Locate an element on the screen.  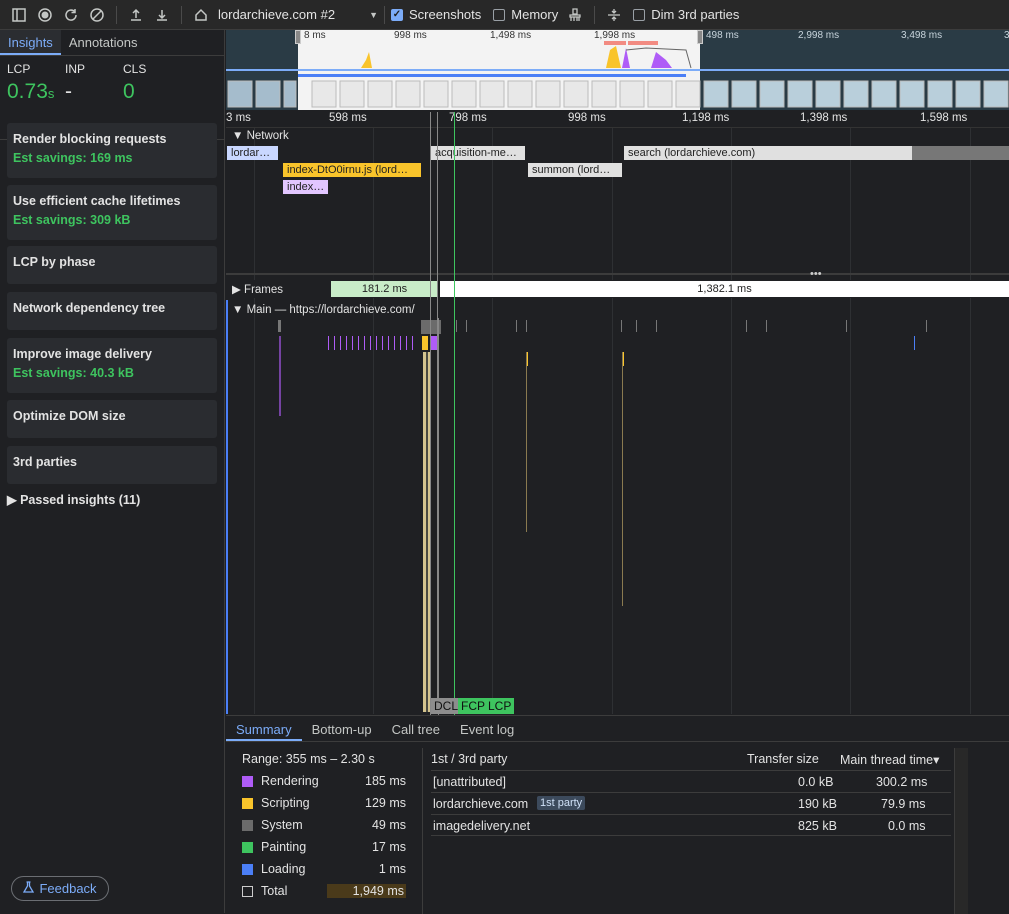
column-header-main-thread-time: Main thread time▾ is located at coordinates (889, 759).